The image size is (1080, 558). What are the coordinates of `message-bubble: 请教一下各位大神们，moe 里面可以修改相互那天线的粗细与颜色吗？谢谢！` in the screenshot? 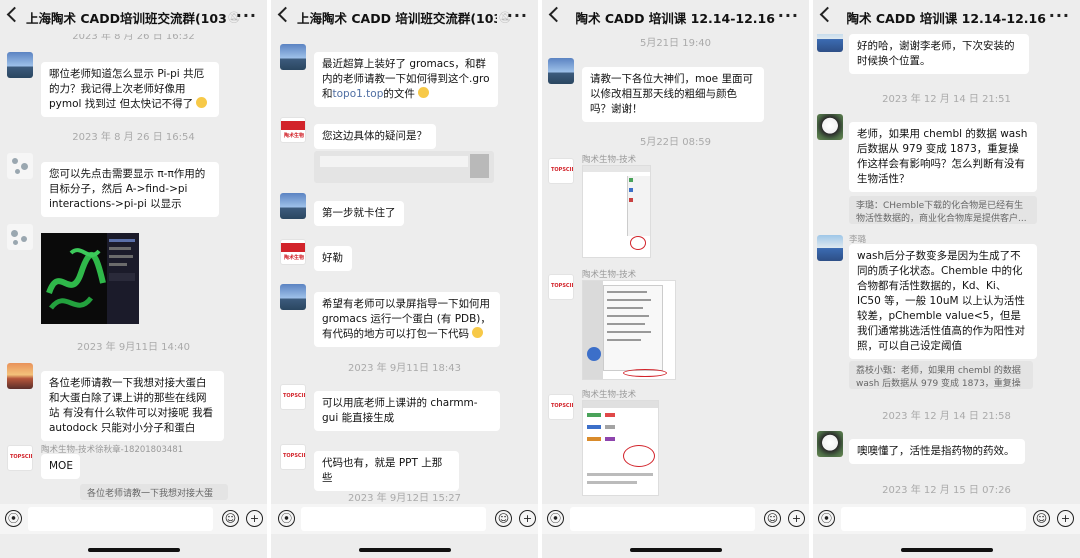 It's located at (673, 94).